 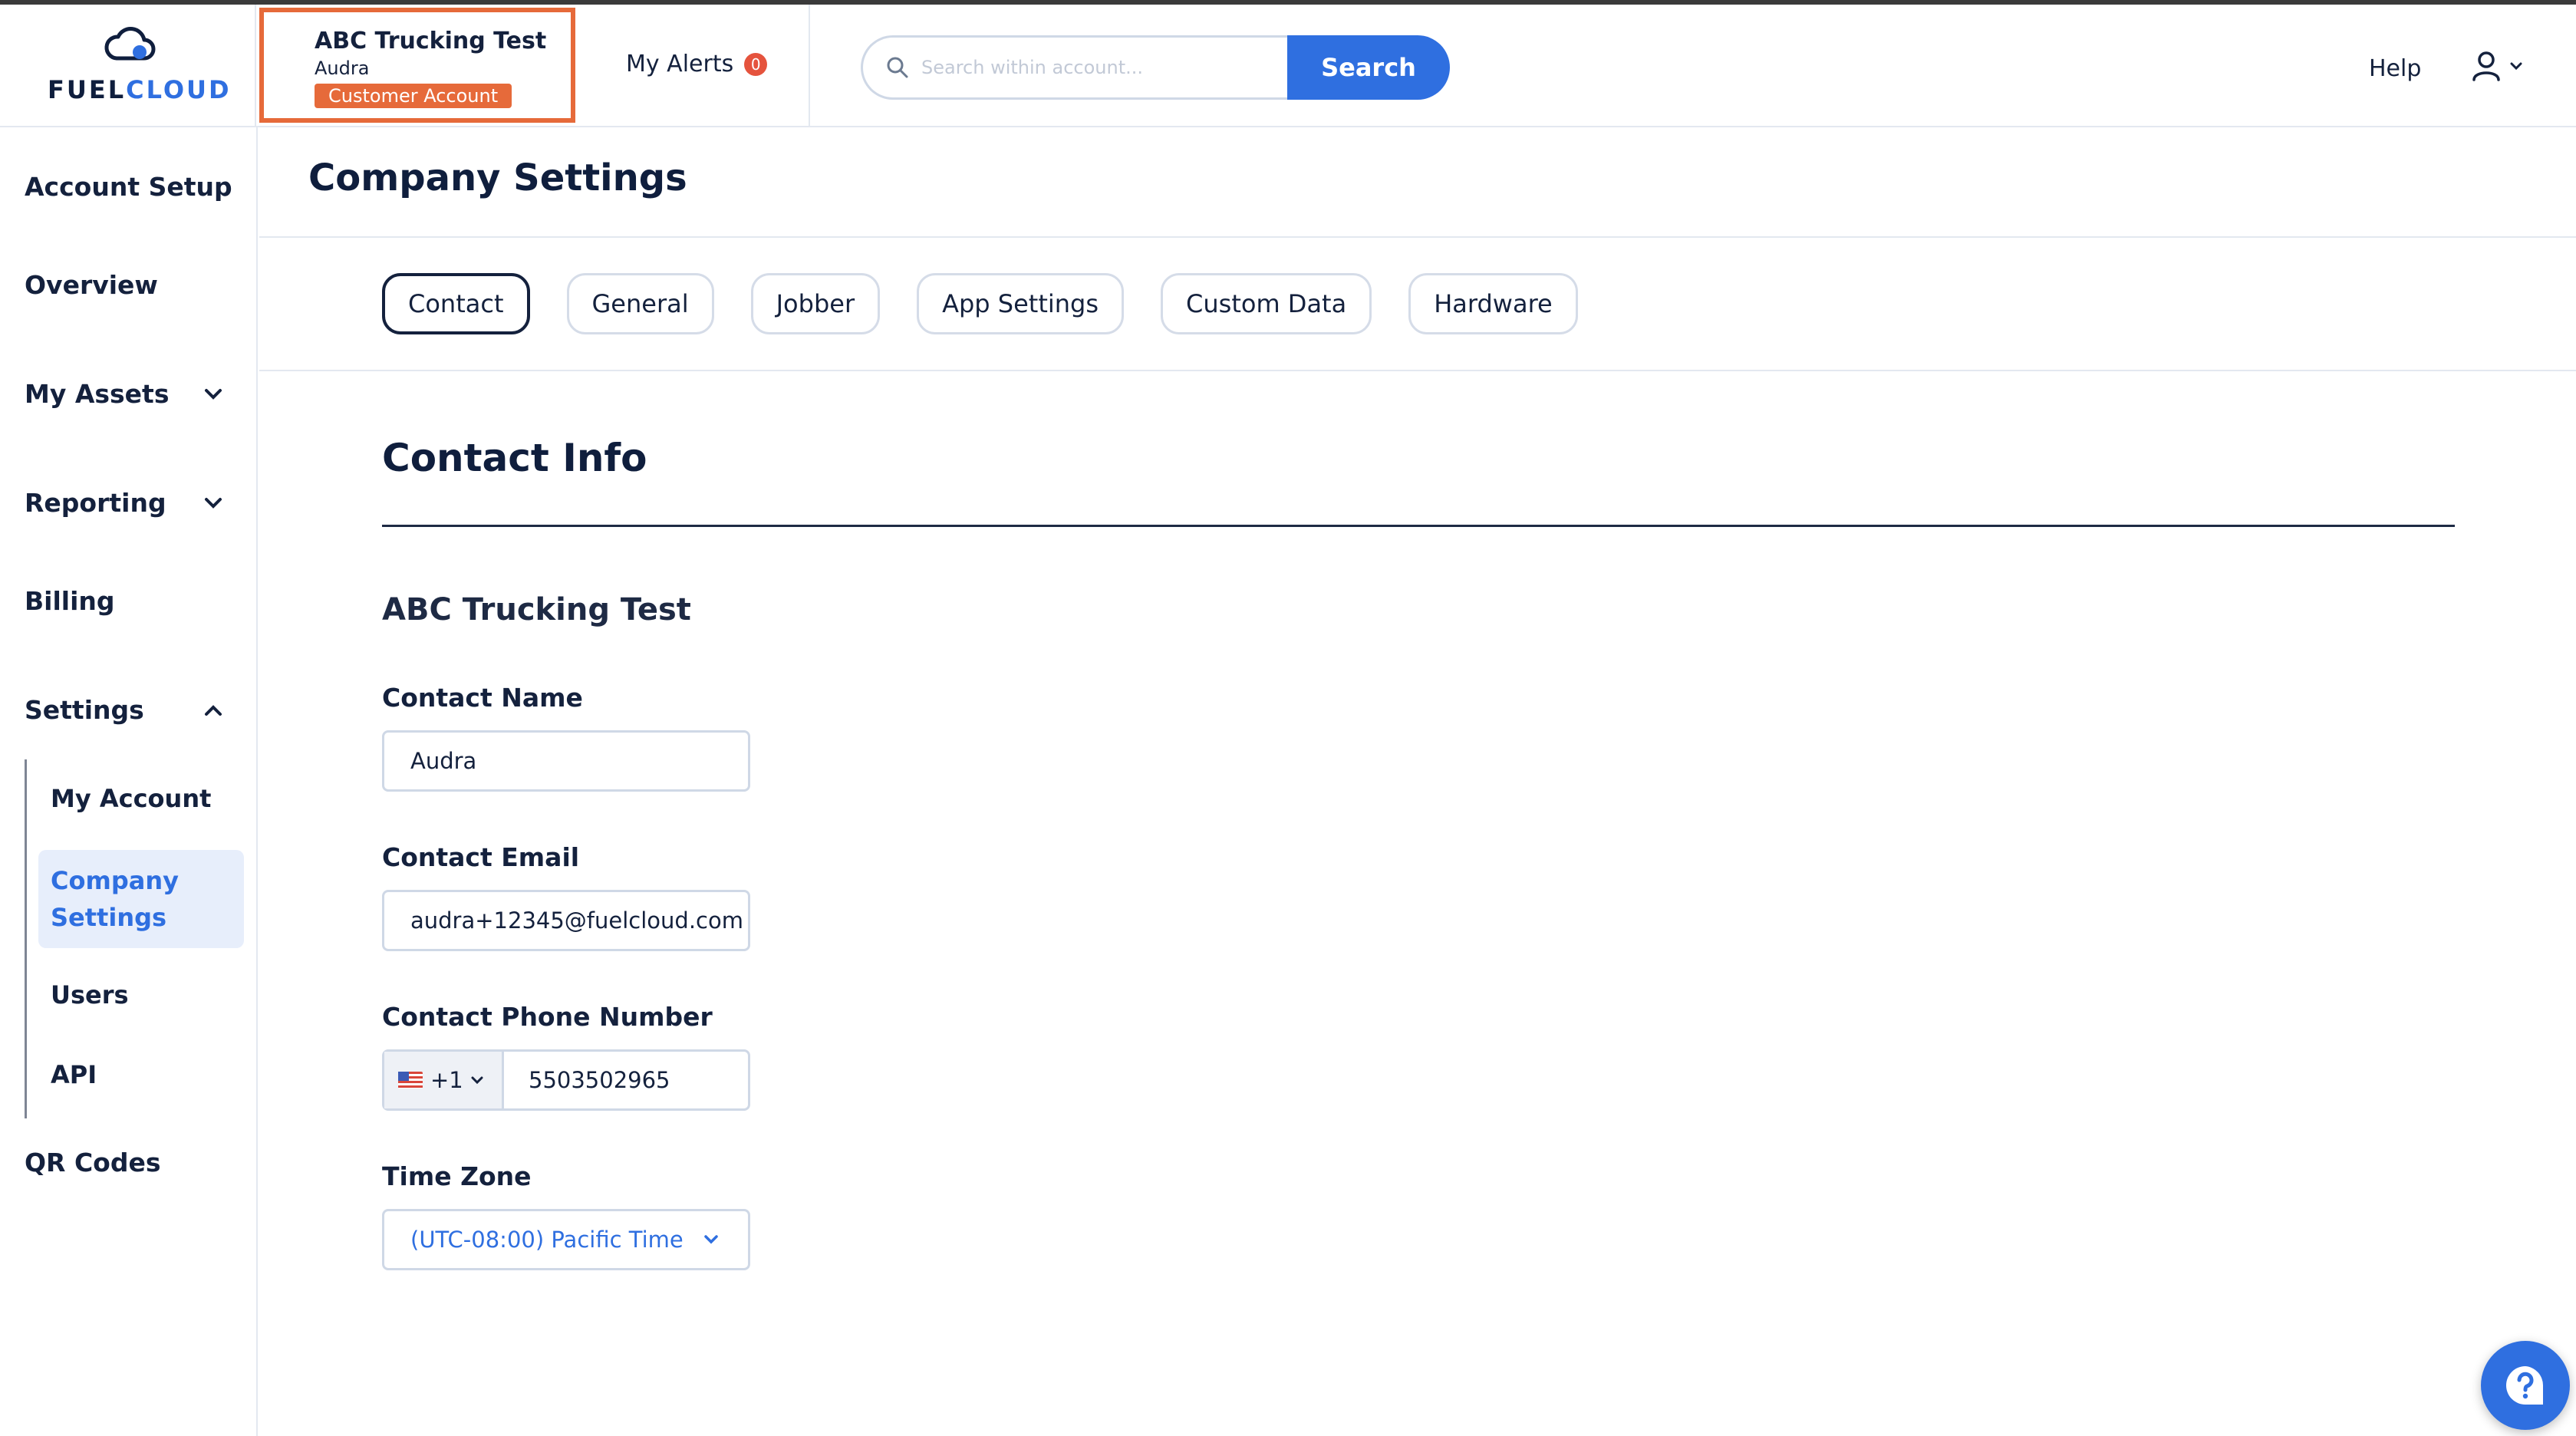 What do you see at coordinates (1097, 67) in the screenshot?
I see `search-input` at bounding box center [1097, 67].